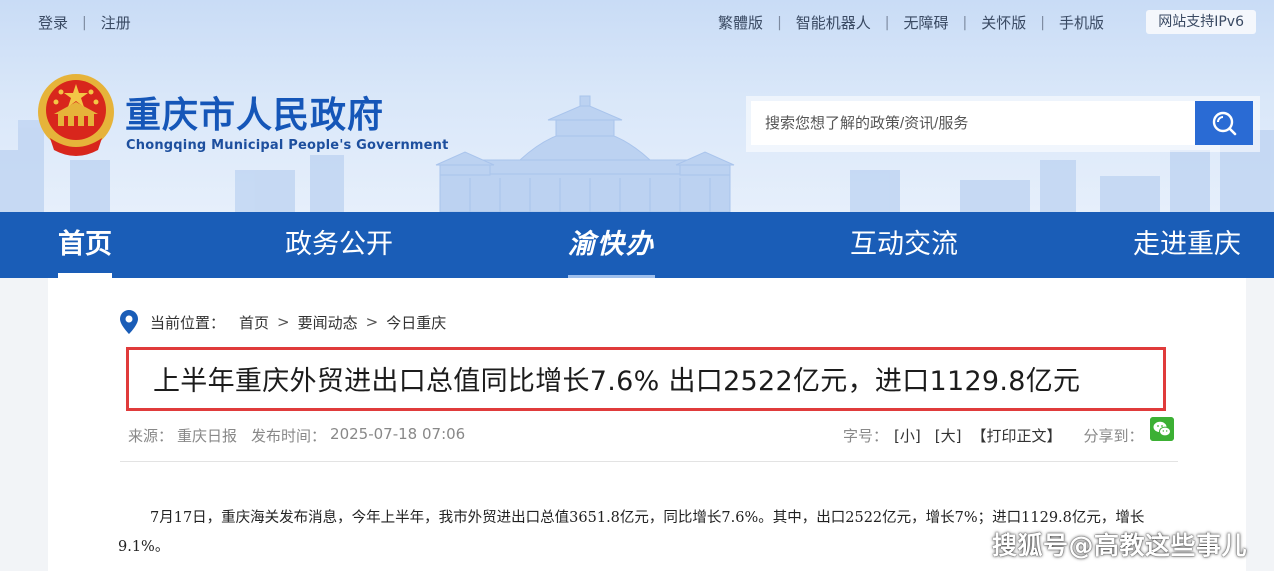  Describe the element at coordinates (53, 22) in the screenshot. I see `login-link: 登录` at that location.